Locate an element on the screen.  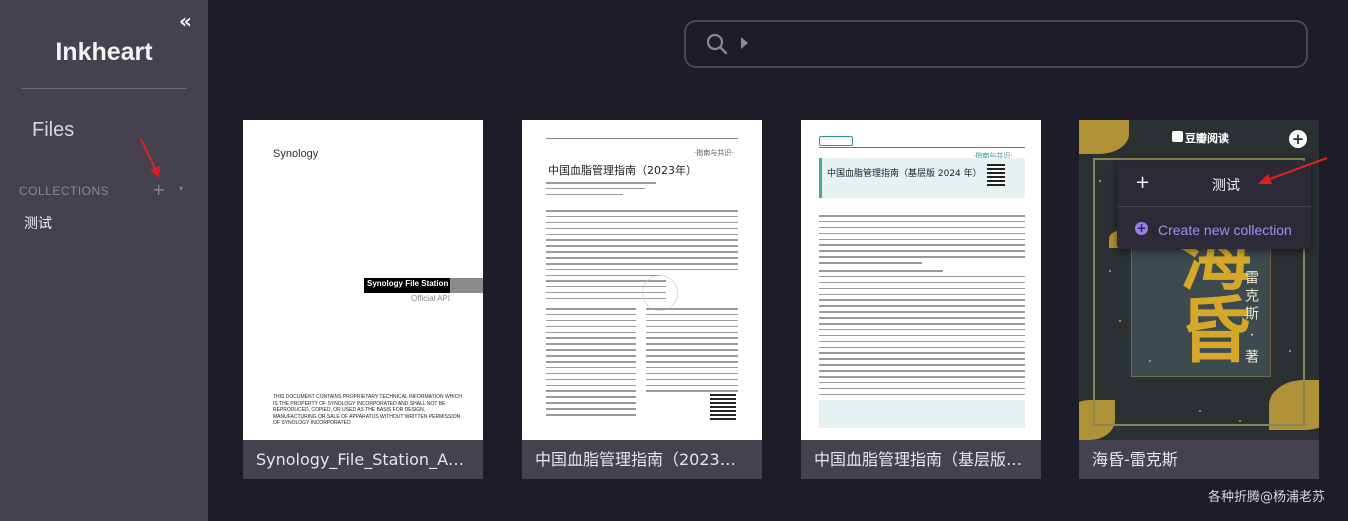
cover-heading: 中国血脂管理指南（基层版 2024 年） is located at coordinates (904, 174).